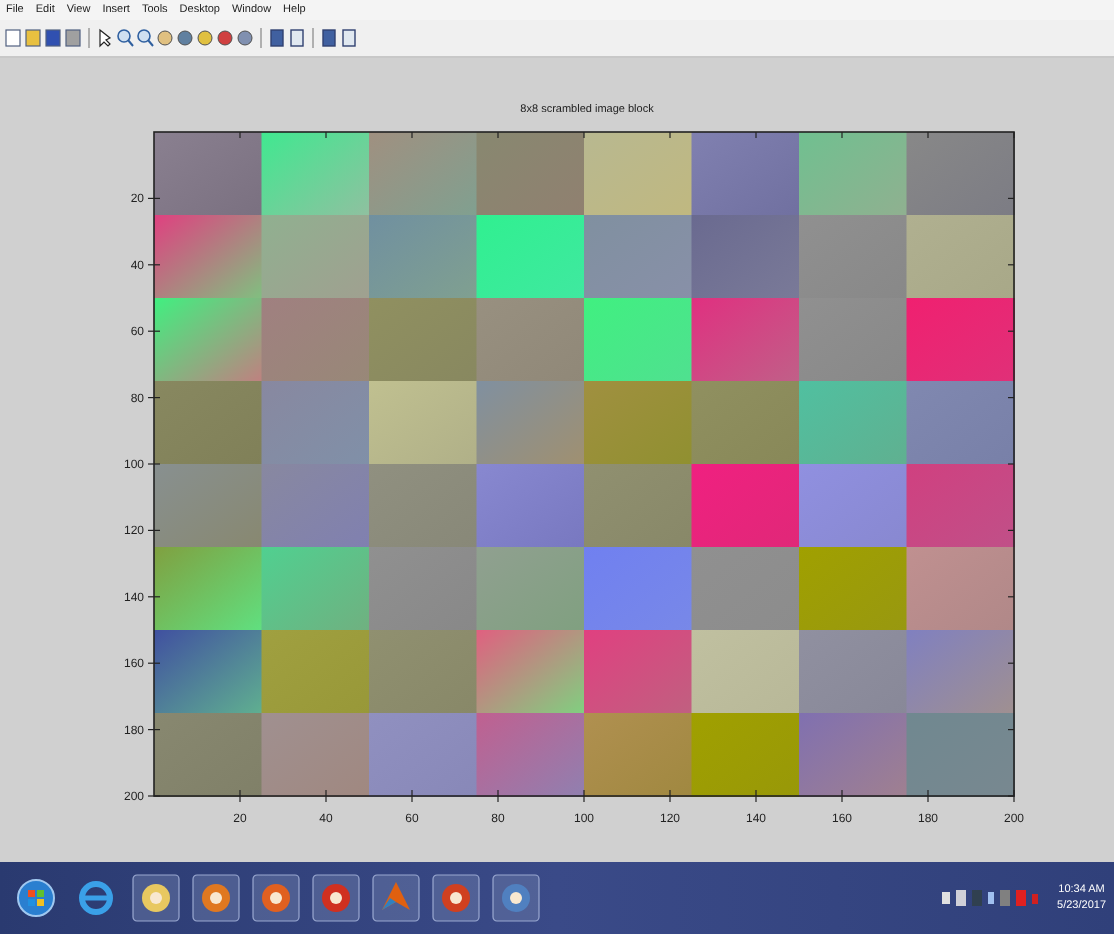 This screenshot has width=1114, height=934. I want to click on save-icon, so click(53, 37).